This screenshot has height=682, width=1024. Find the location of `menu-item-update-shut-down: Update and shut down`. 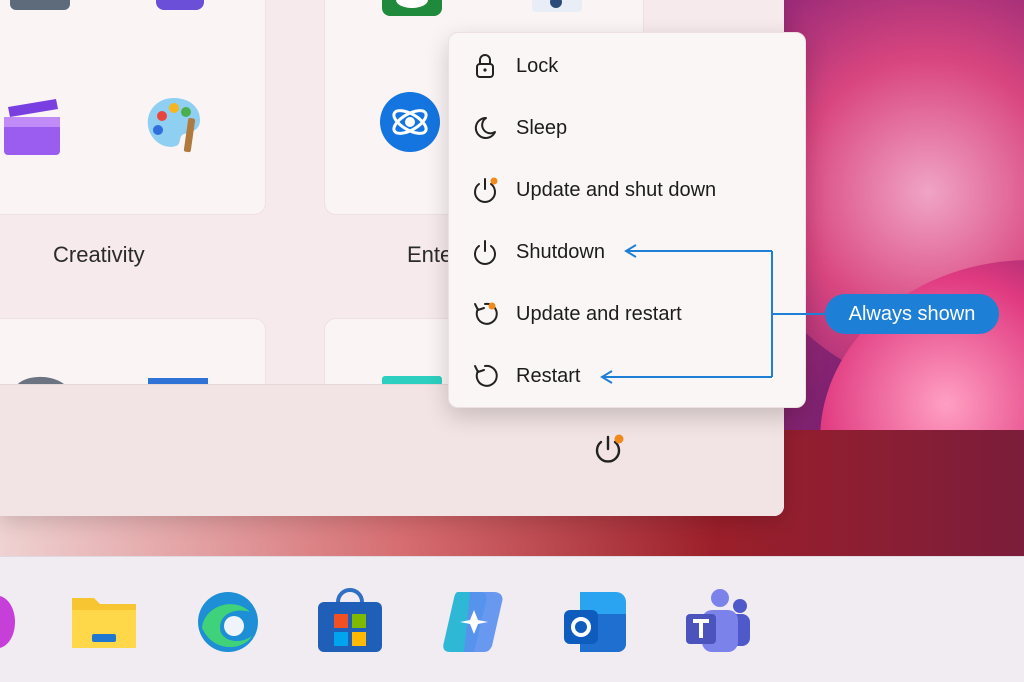

menu-item-update-shut-down: Update and shut down is located at coordinates (628, 190).